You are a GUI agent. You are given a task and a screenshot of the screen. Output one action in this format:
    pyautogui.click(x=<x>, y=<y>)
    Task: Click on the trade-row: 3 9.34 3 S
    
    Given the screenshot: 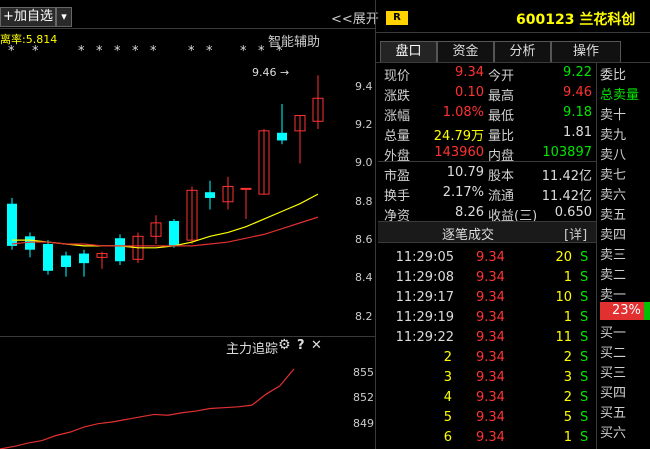 What is the action you would take?
    pyautogui.click(x=487, y=378)
    